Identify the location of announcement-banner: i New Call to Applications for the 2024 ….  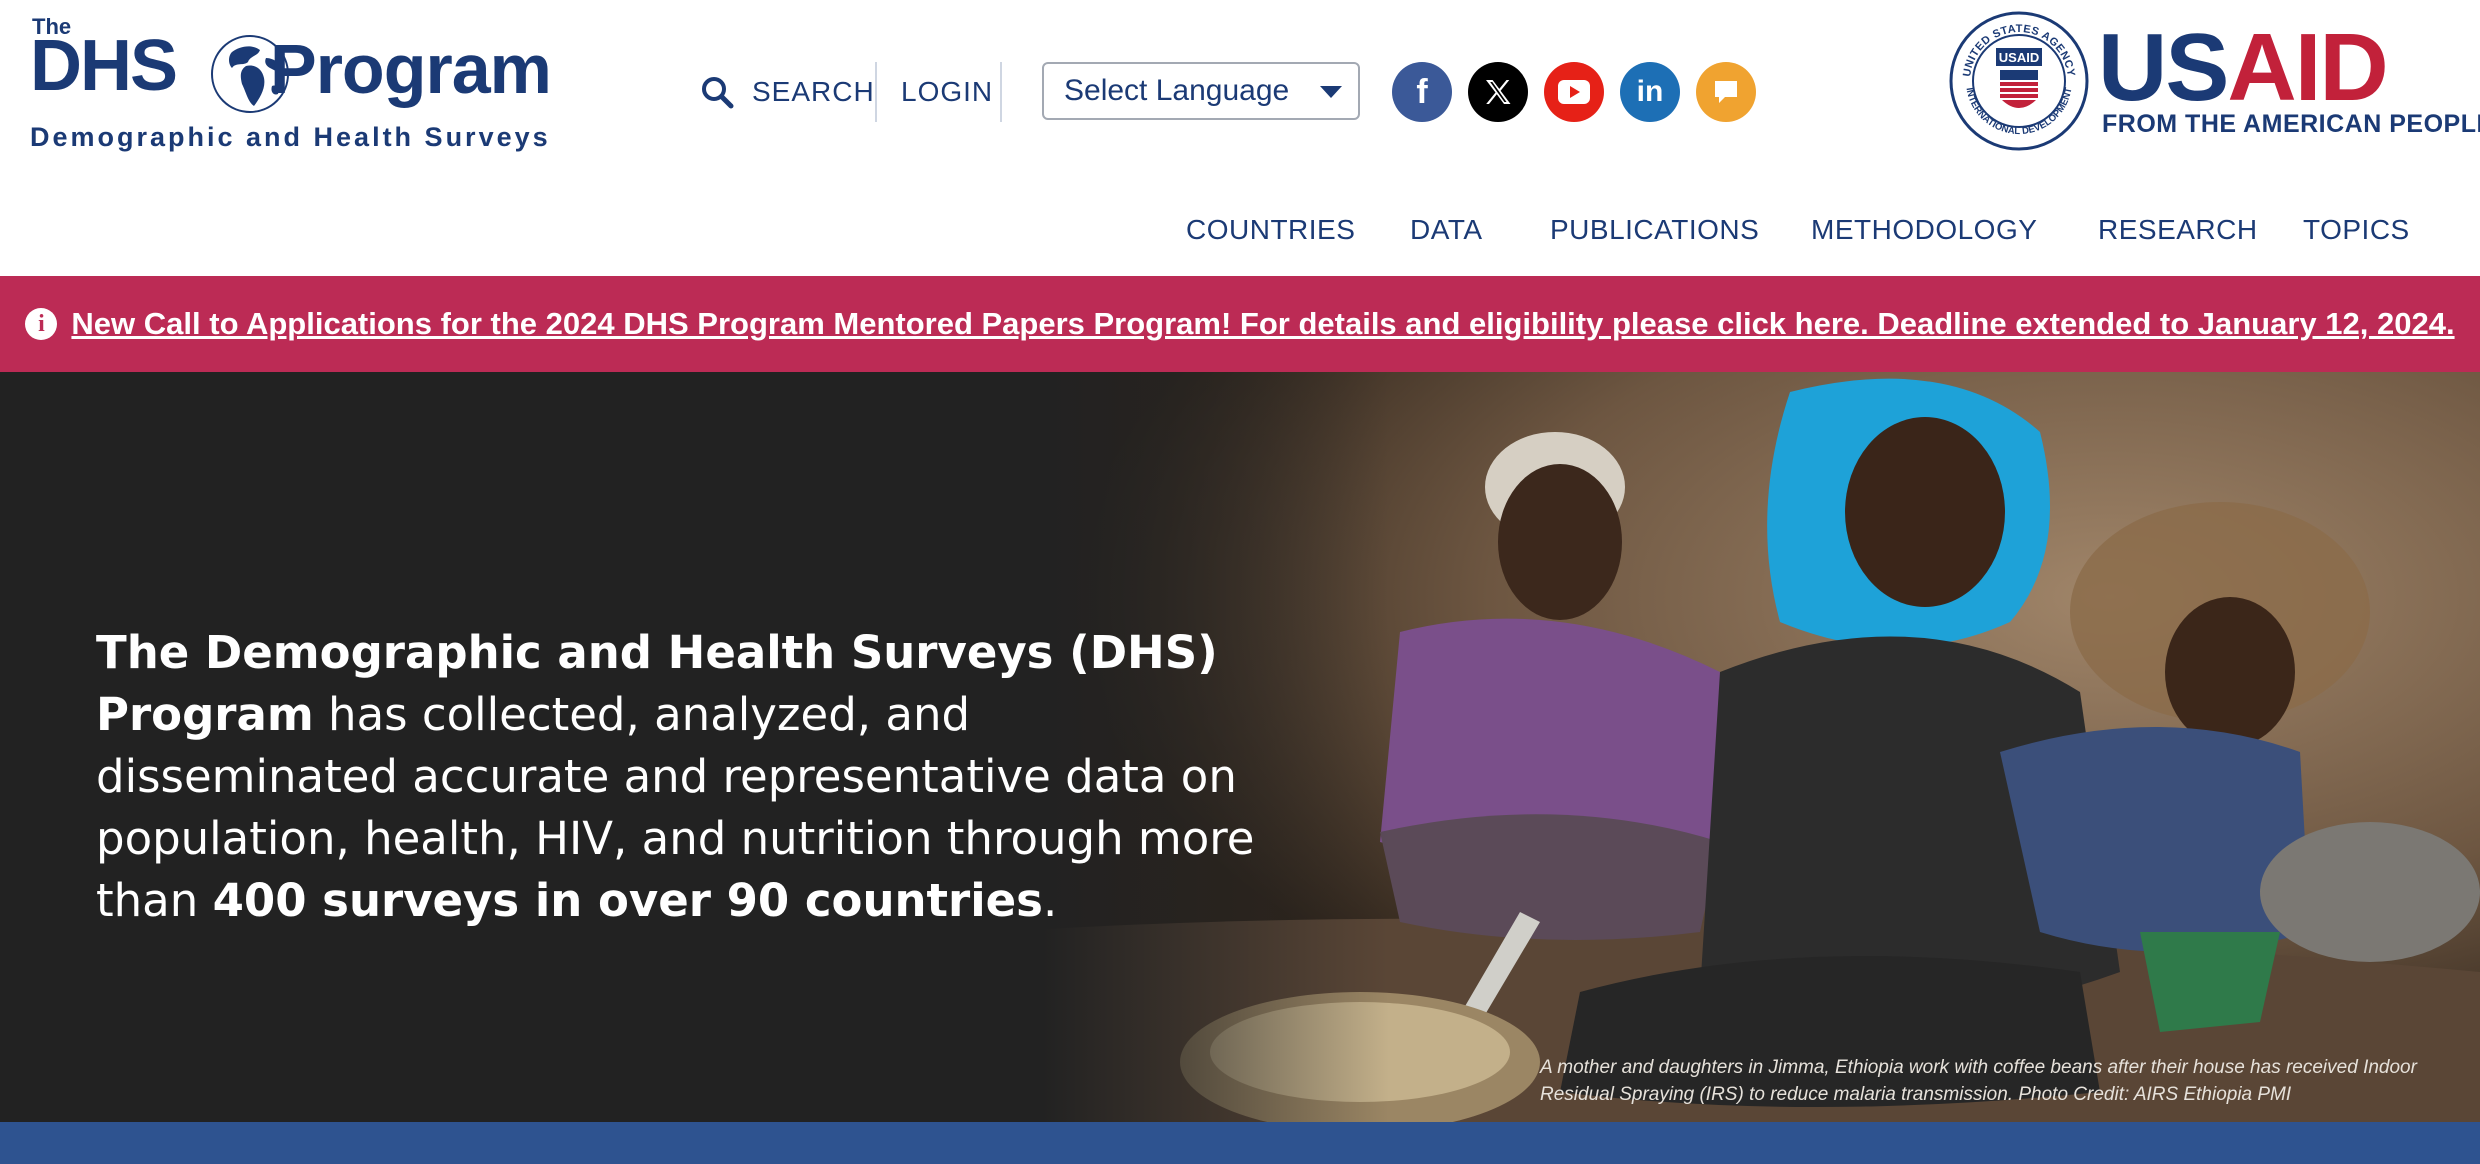
(1240, 324).